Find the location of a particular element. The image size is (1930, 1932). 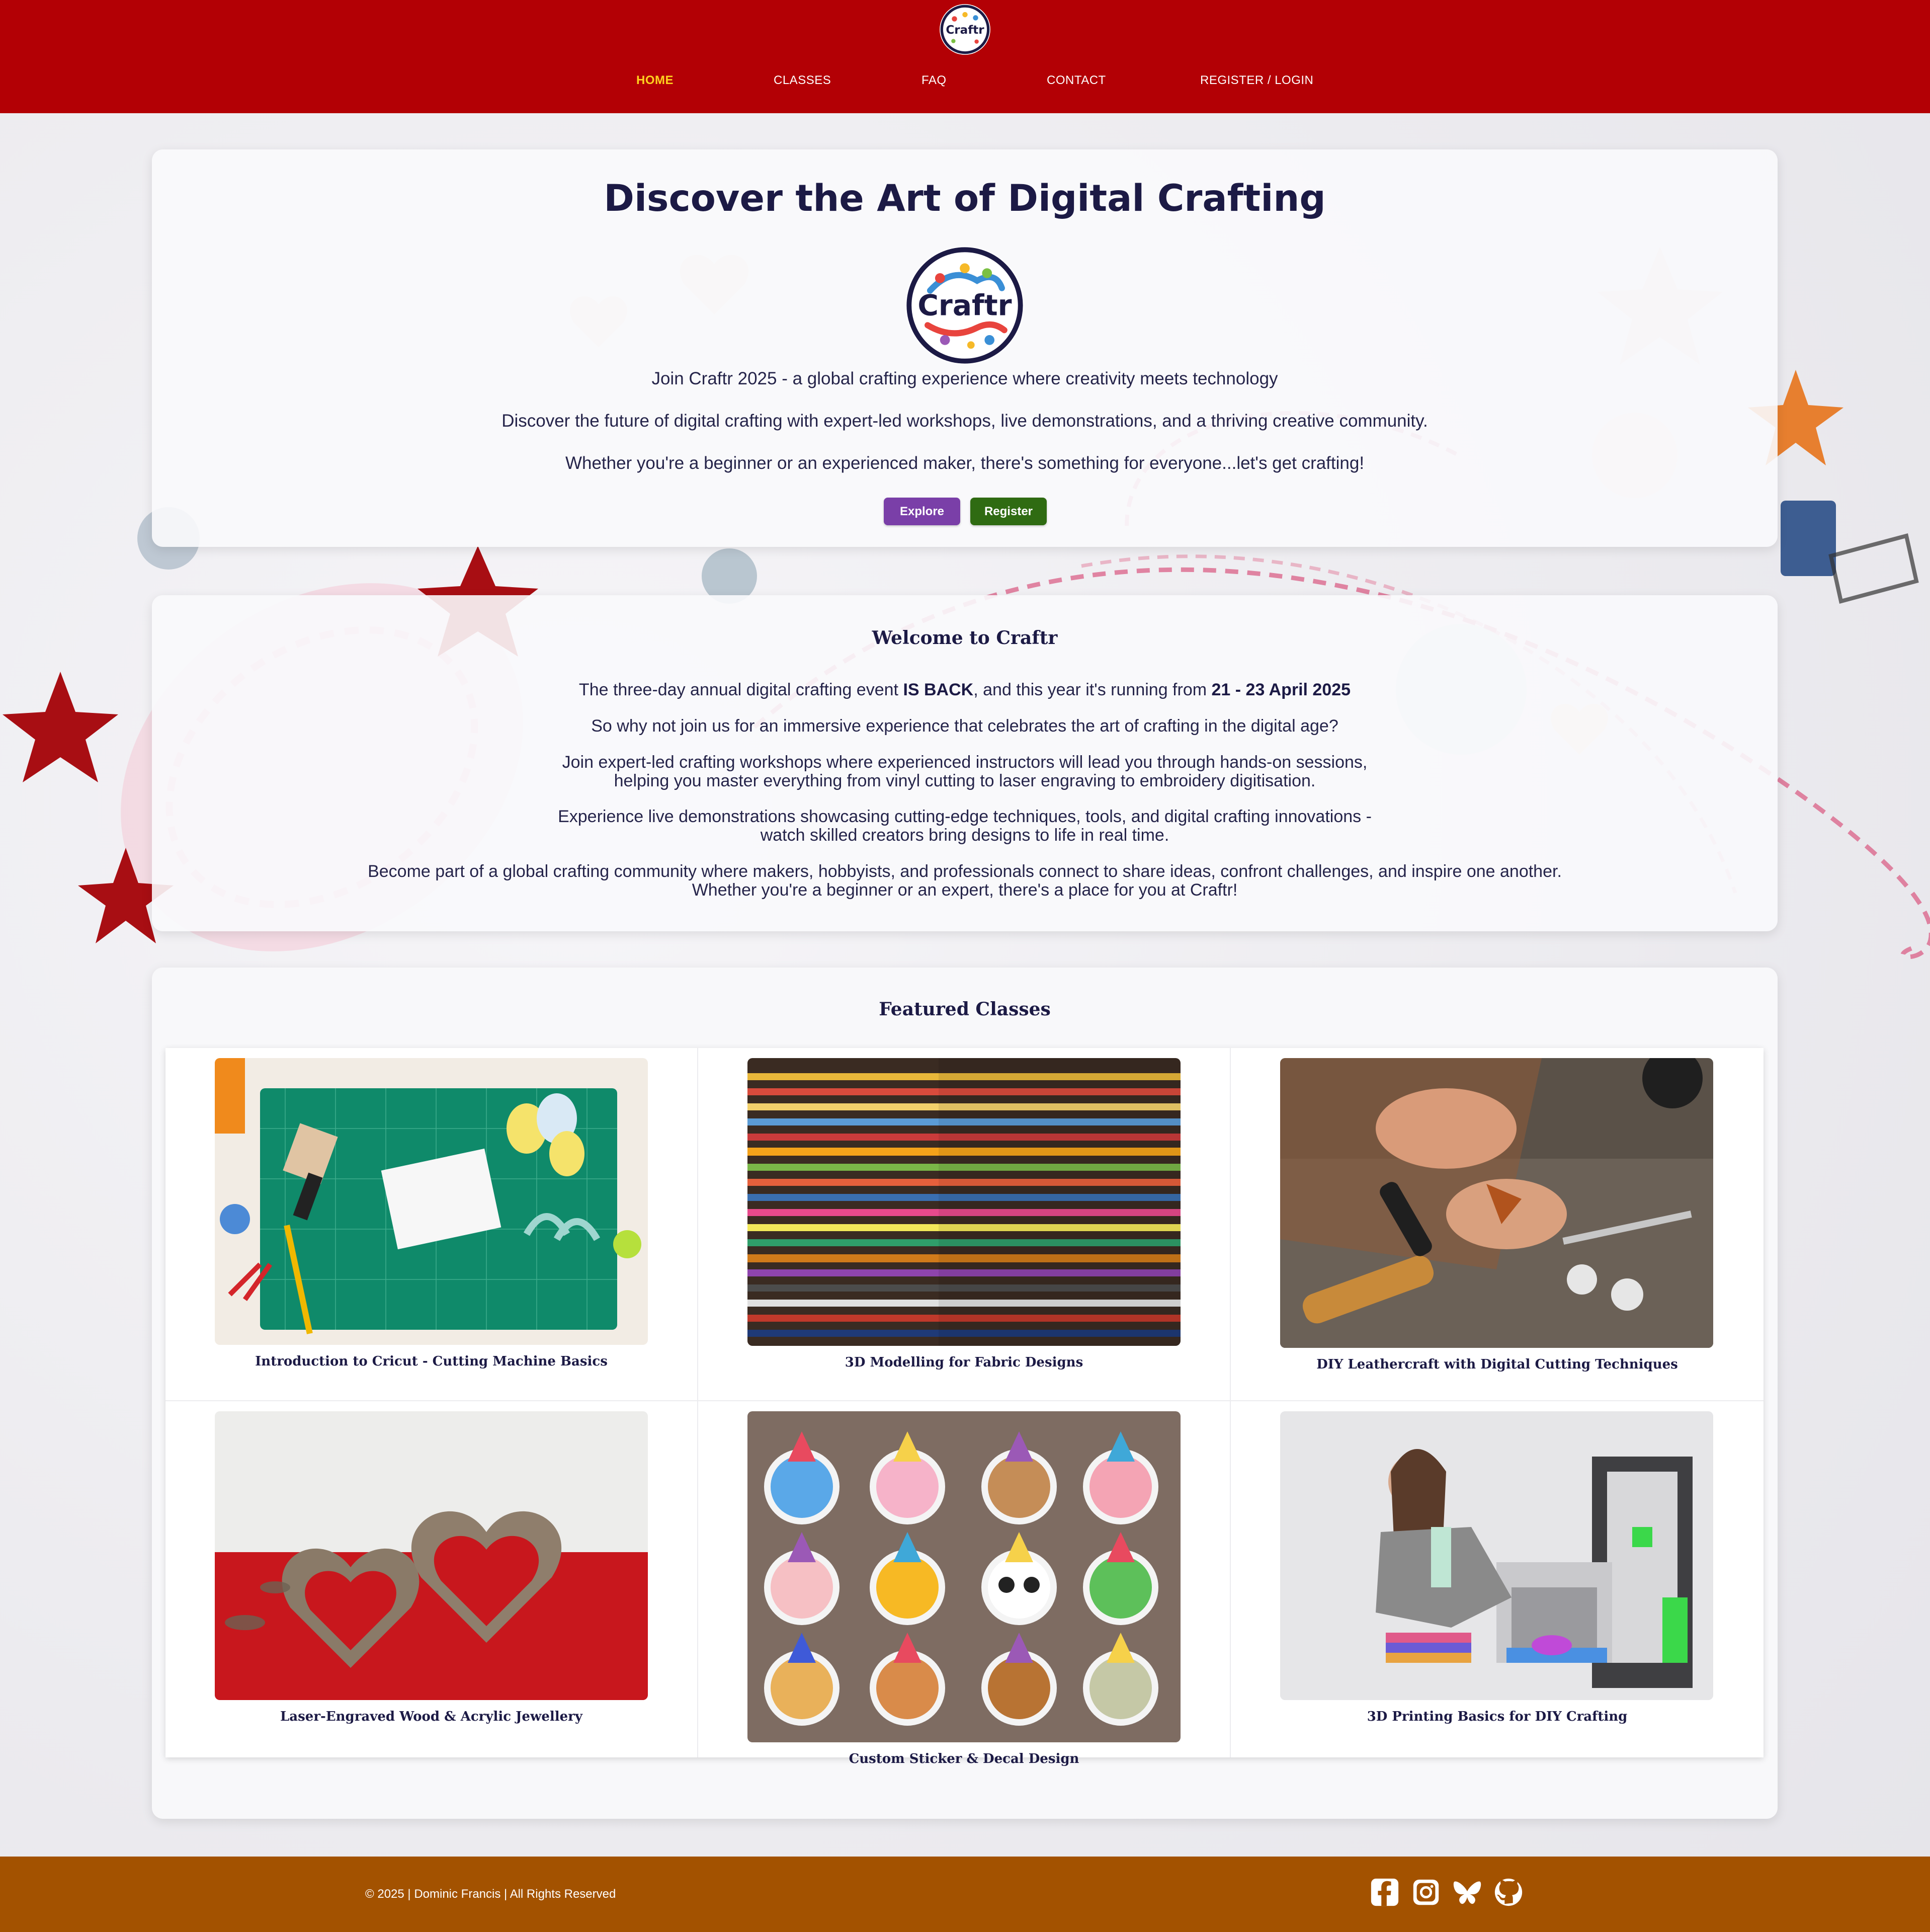

nav-faq: FAQ is located at coordinates (934, 80).